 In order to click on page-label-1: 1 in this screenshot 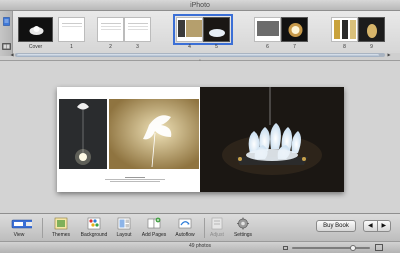, I will do `click(71, 47)`.